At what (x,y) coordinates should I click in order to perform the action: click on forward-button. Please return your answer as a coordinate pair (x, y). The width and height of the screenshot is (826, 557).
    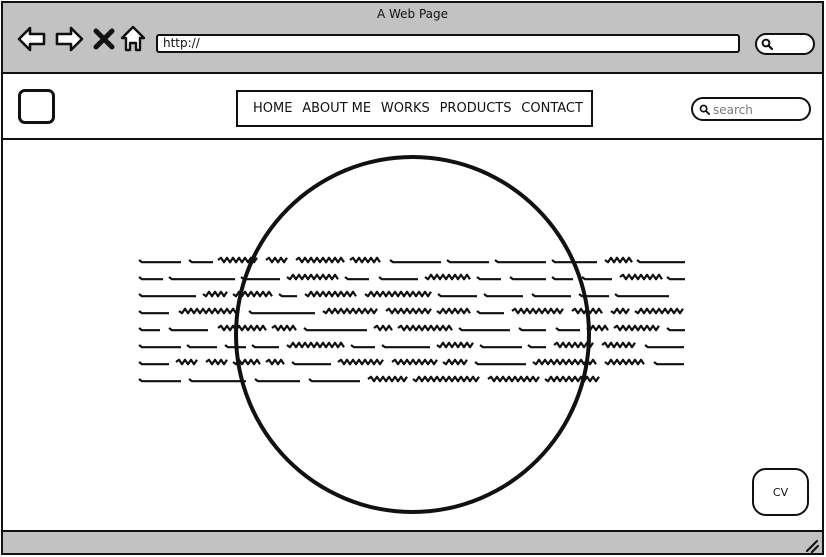
    Looking at the image, I should click on (69, 39).